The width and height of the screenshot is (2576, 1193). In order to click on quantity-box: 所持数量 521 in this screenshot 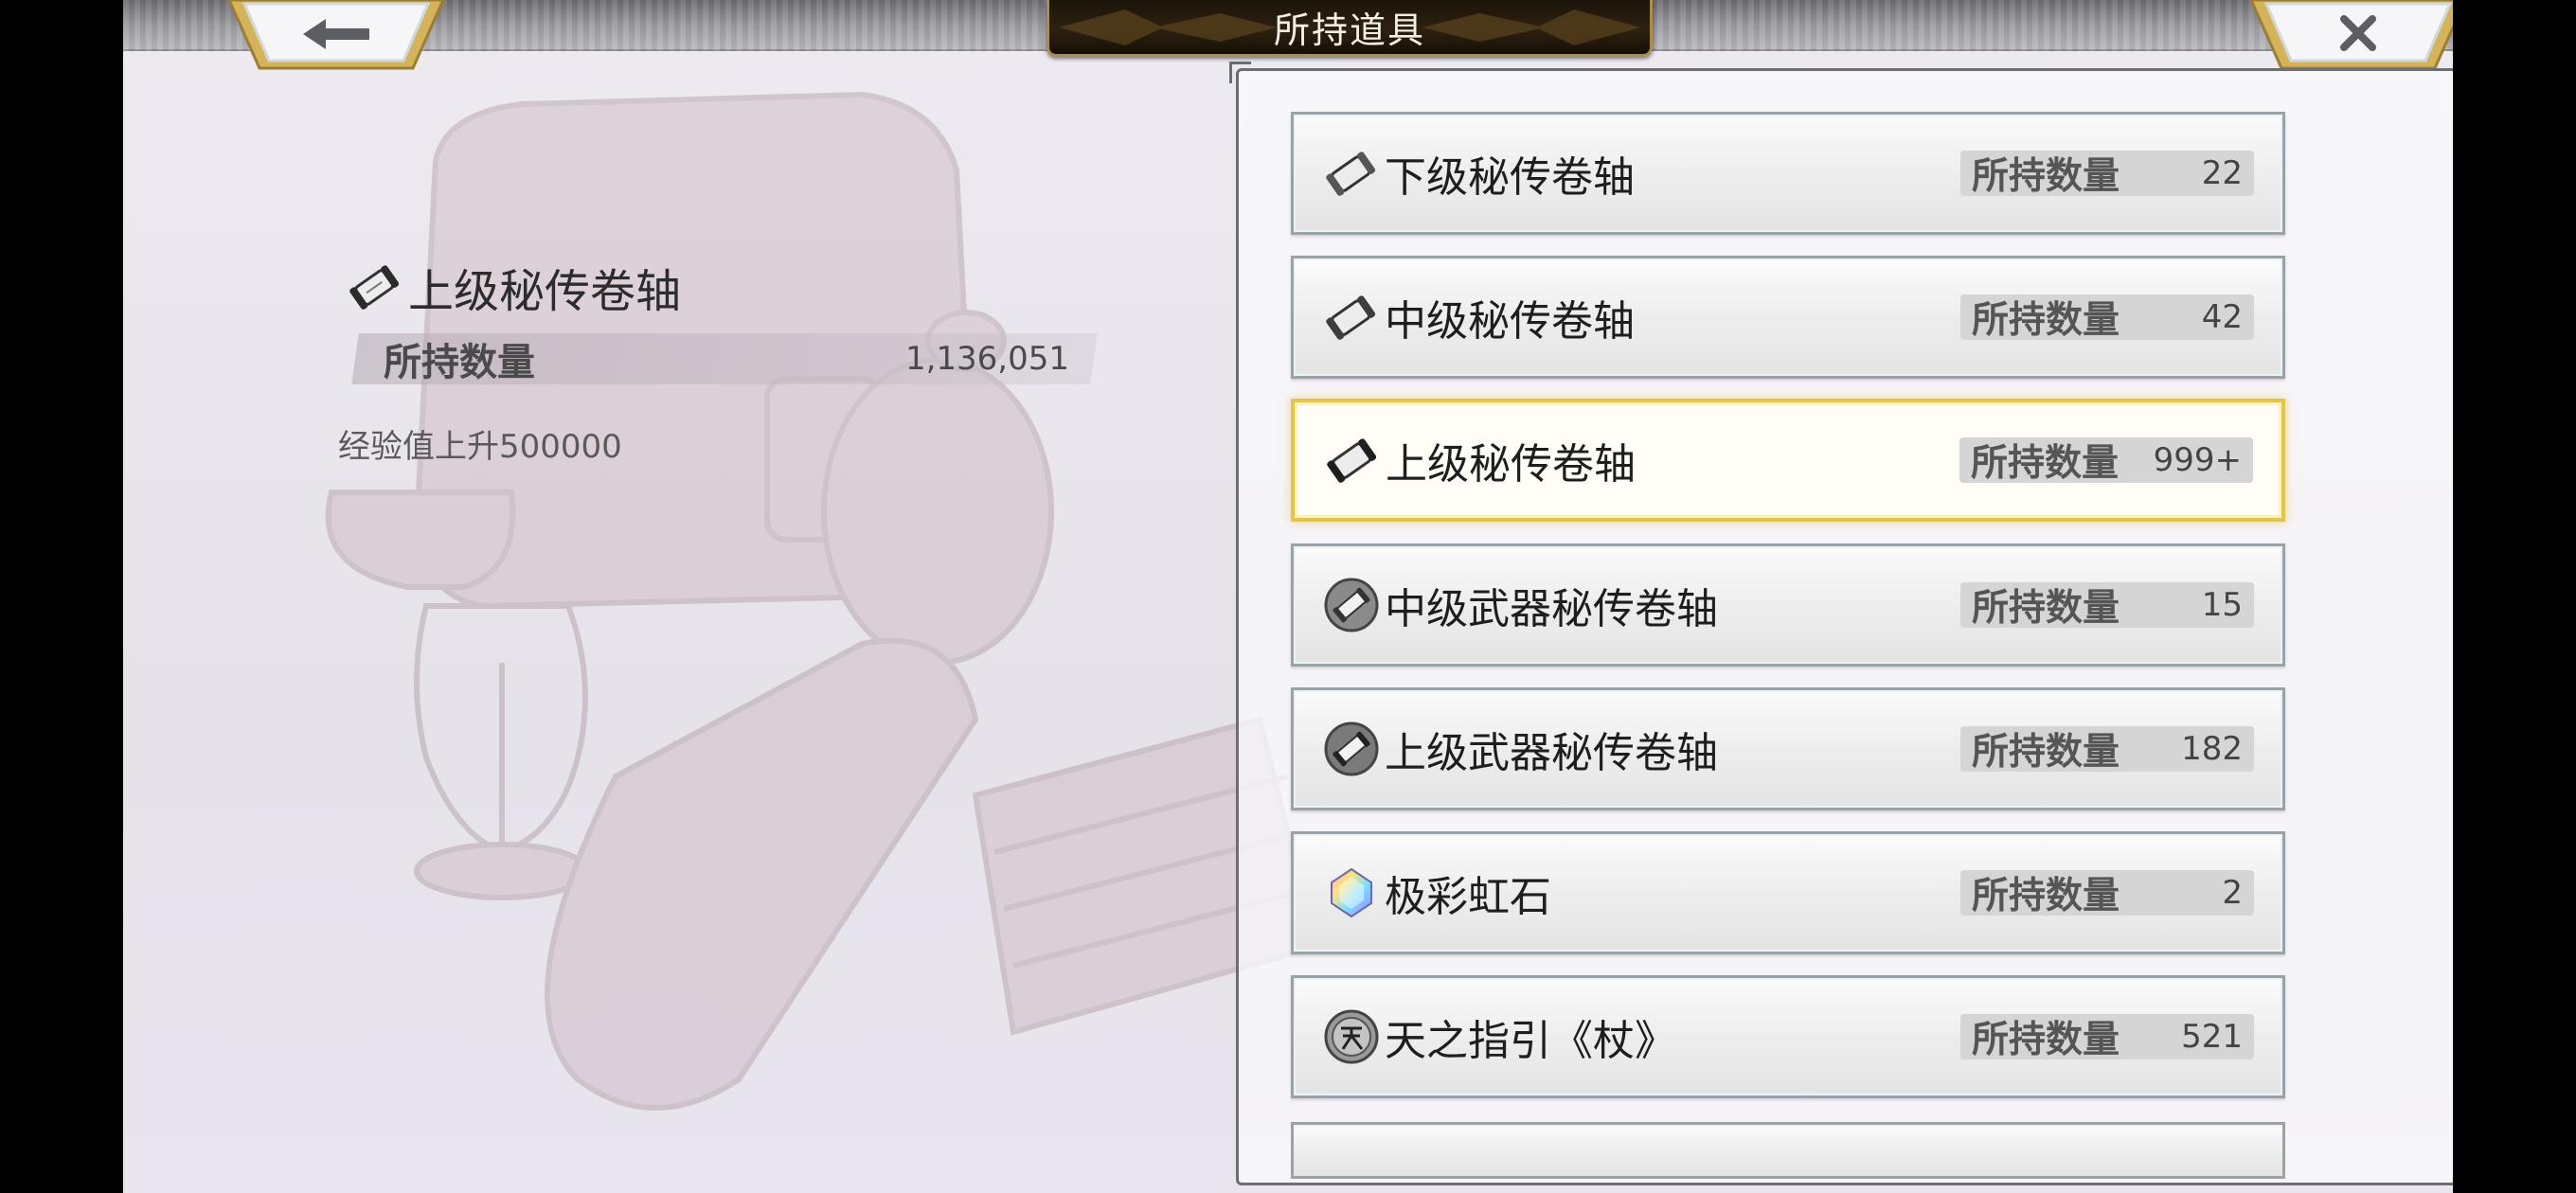, I will do `click(2107, 1037)`.